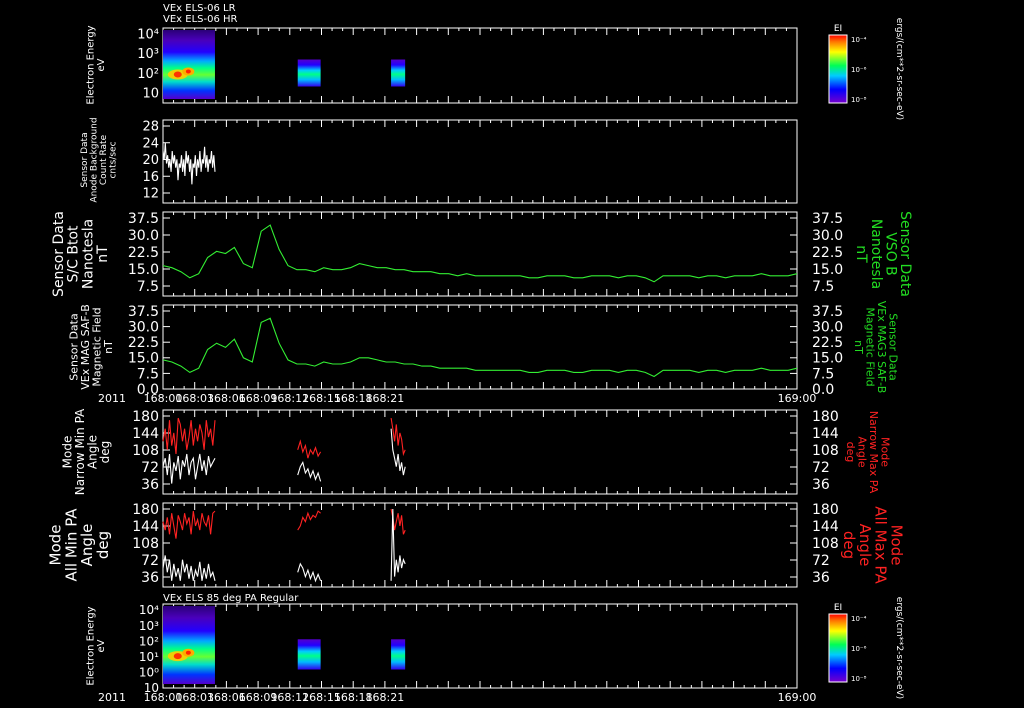  I want to click on colorbar-top-tick: 10⁻⁶, so click(859, 70).